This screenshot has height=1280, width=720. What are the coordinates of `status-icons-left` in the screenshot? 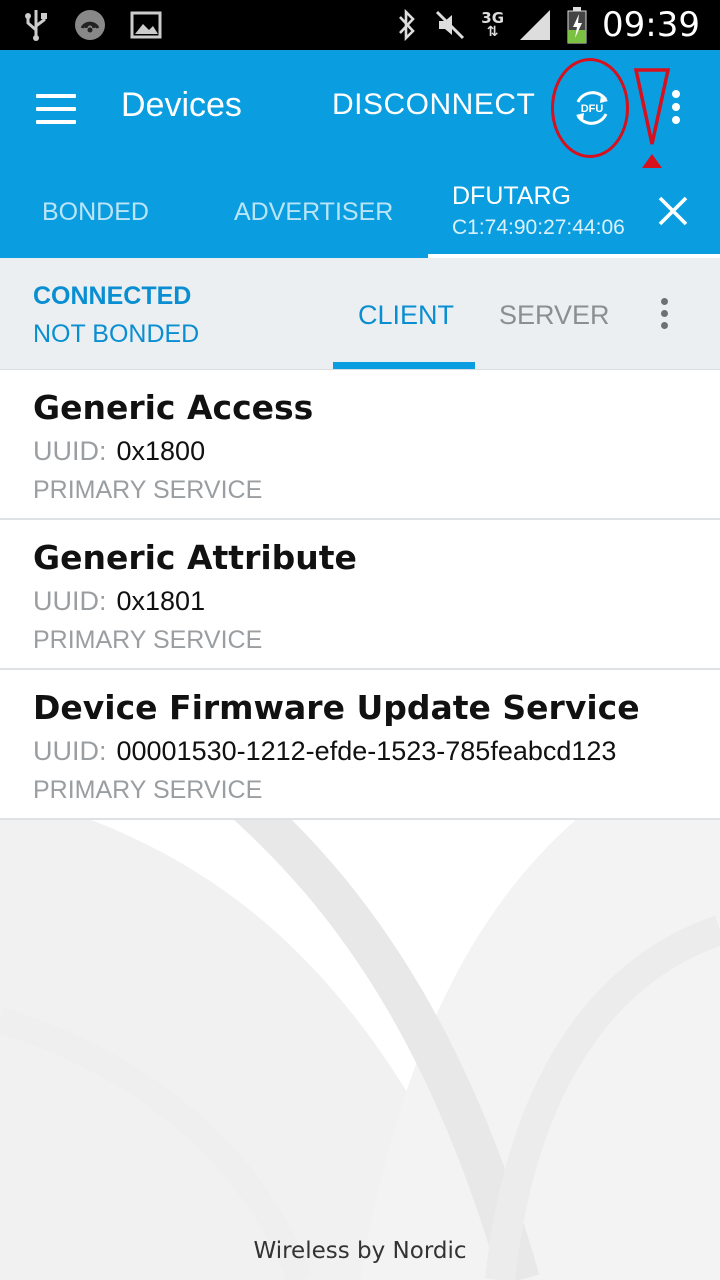 It's located at (92, 25).